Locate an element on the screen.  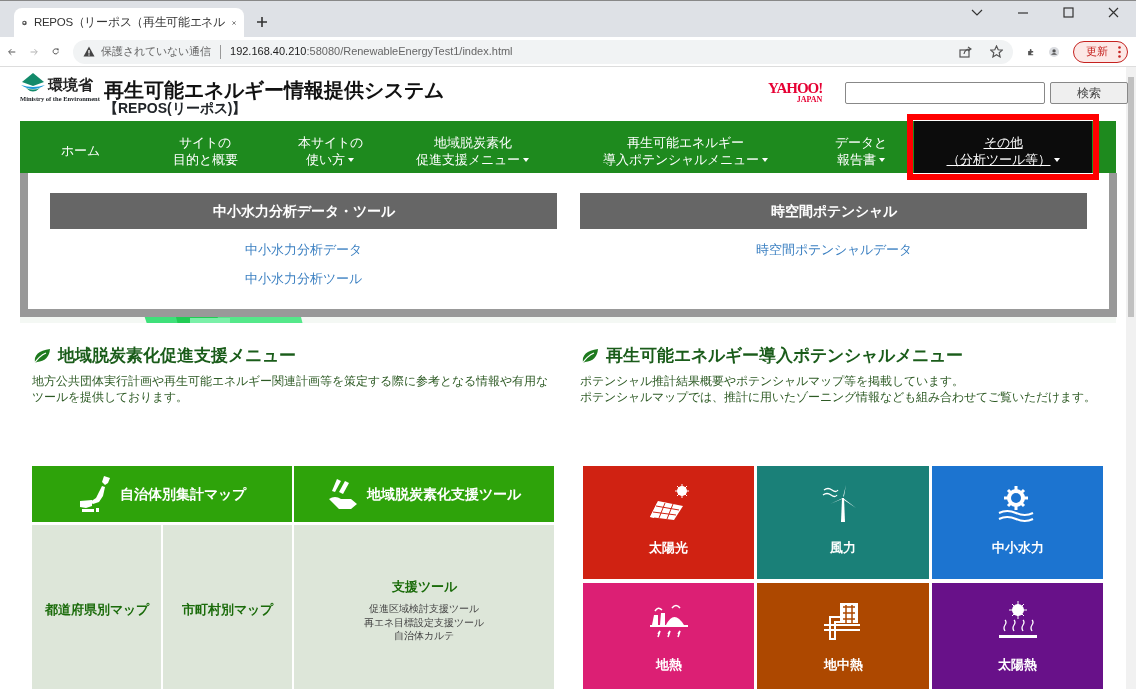
search-button: 検索 is located at coordinates (1089, 93).